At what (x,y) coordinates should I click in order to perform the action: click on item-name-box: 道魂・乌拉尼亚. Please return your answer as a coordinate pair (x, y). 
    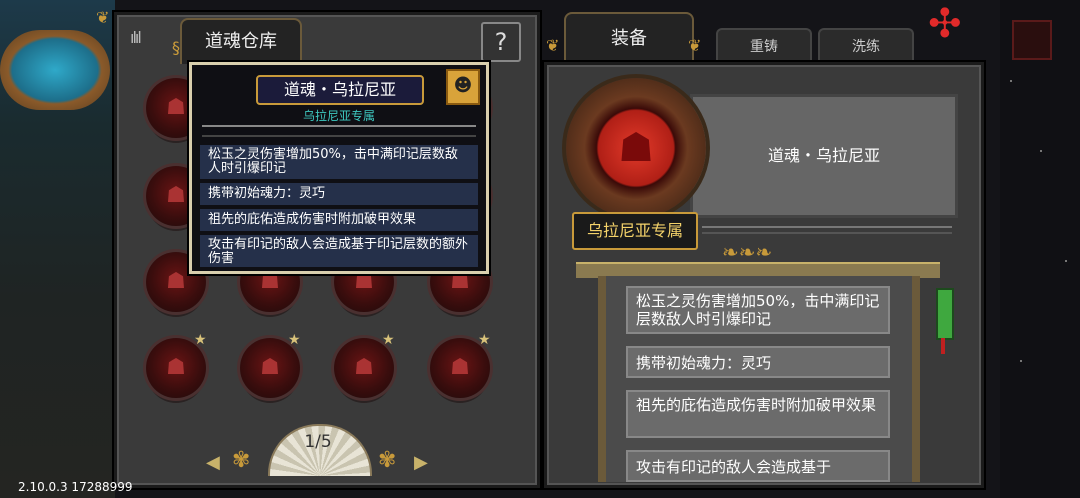
    Looking at the image, I should click on (824, 156).